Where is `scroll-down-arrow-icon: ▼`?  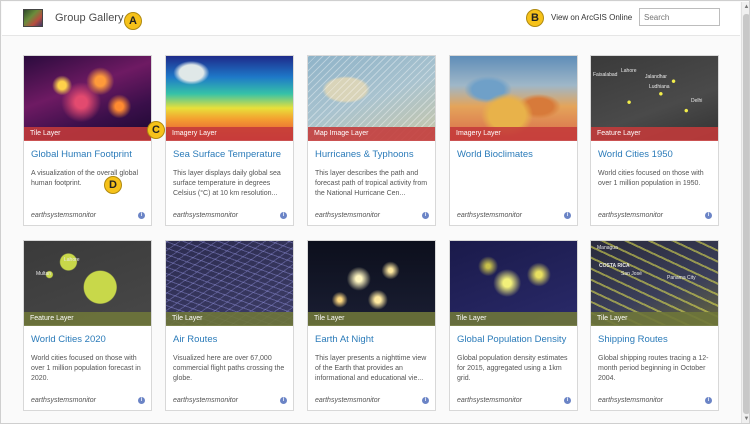 scroll-down-arrow-icon: ▼ is located at coordinates (746, 419).